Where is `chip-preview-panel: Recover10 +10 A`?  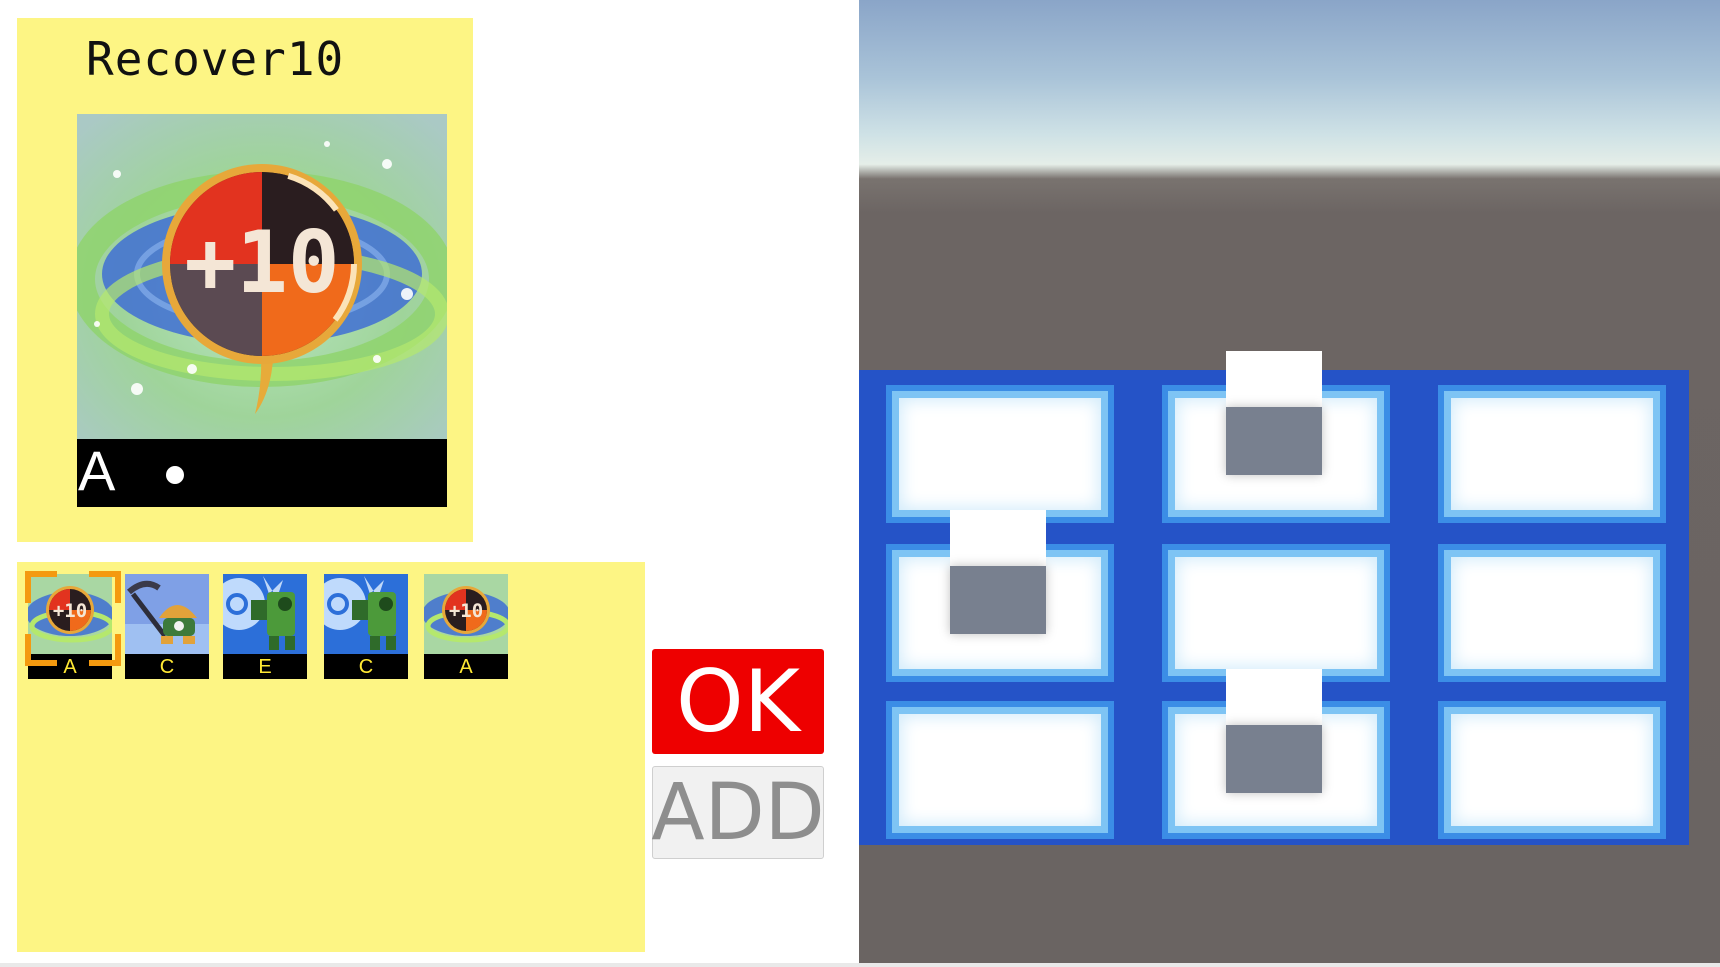 chip-preview-panel: Recover10 +10 A is located at coordinates (245, 280).